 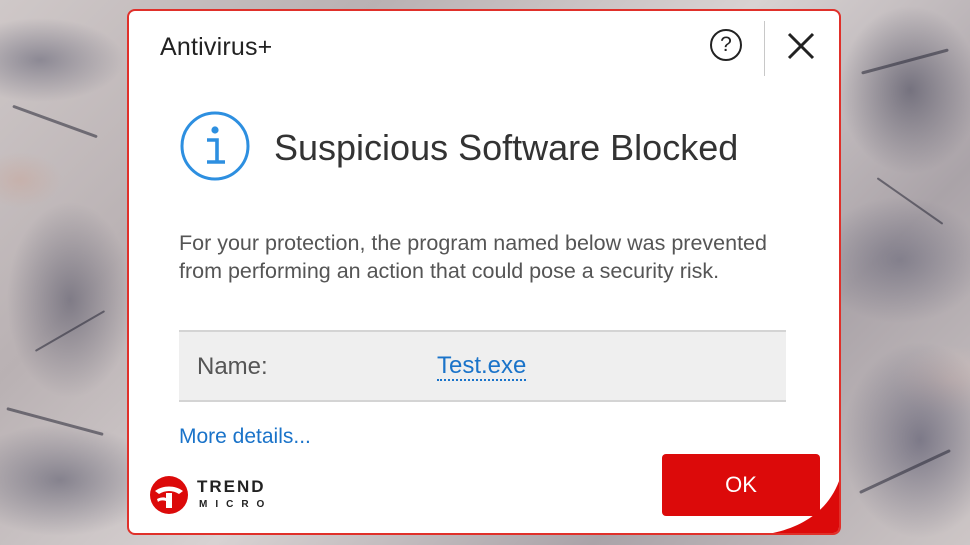 What do you see at coordinates (169, 495) in the screenshot?
I see `trend-micro-logo-mark` at bounding box center [169, 495].